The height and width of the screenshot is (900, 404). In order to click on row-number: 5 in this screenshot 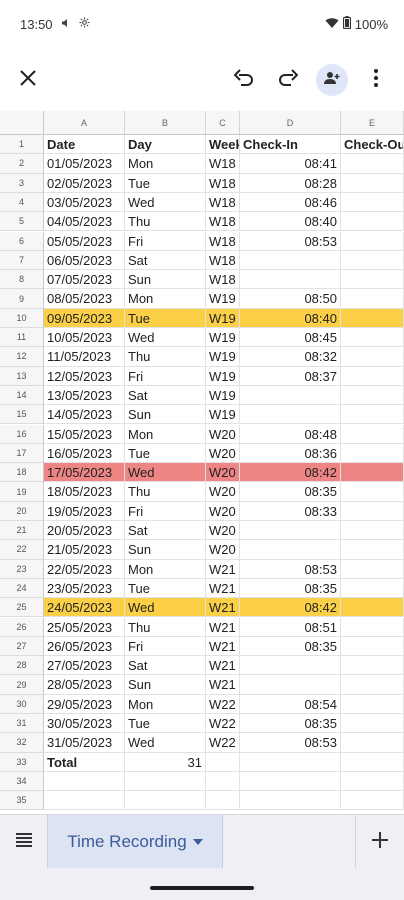, I will do `click(22, 222)`.